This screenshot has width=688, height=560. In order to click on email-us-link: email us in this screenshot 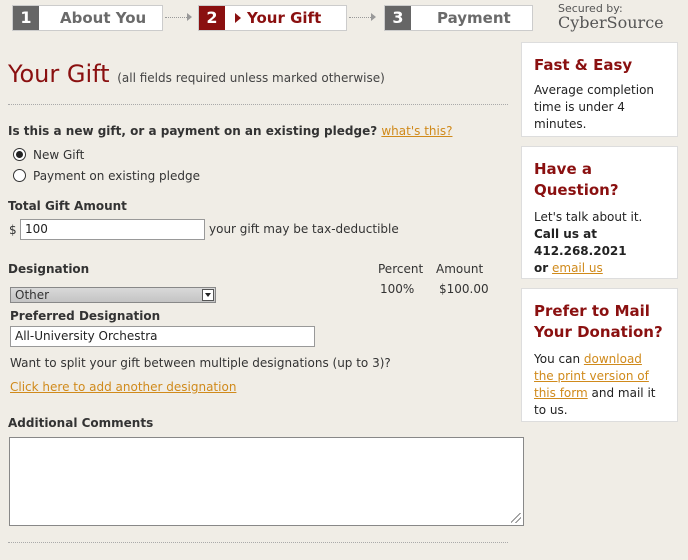, I will do `click(577, 268)`.